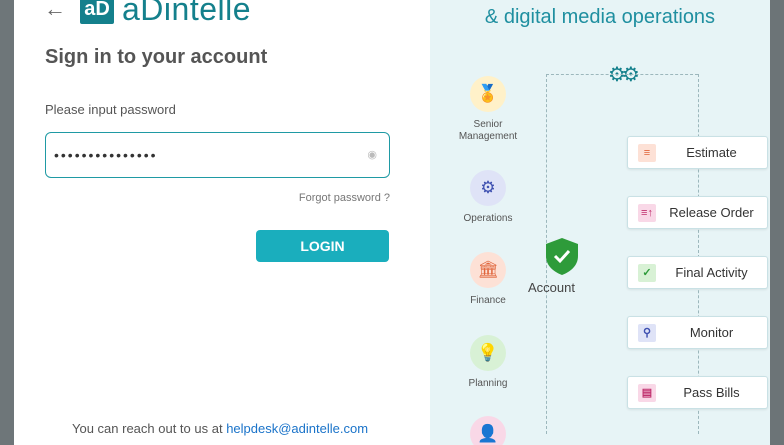 The image size is (784, 445). What do you see at coordinates (149, 428) in the screenshot?
I see `footer-text: You can reach out to us at` at bounding box center [149, 428].